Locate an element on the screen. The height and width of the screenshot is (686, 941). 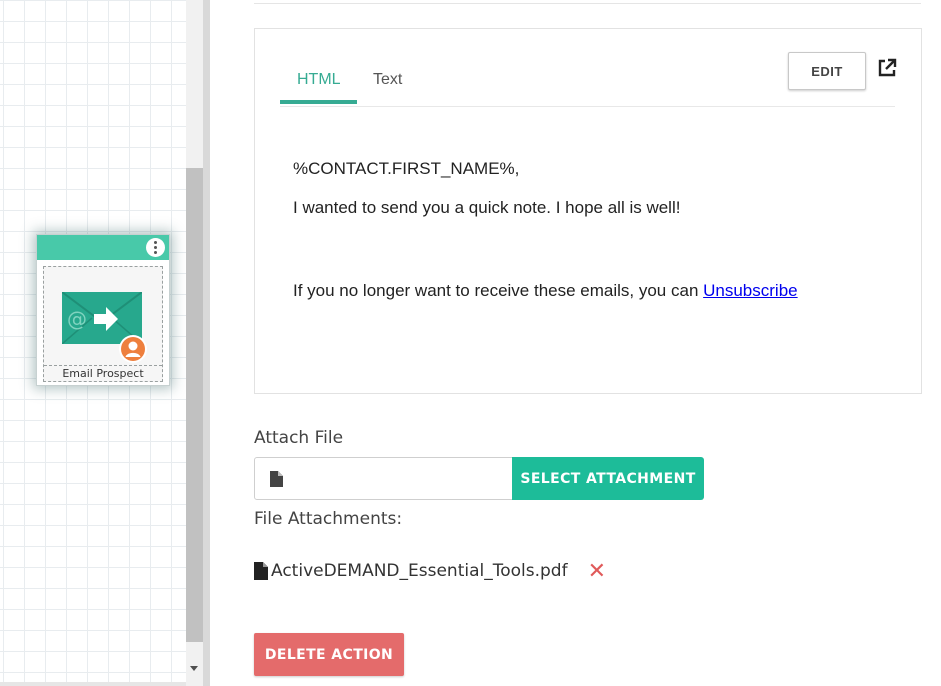
node-menu-icon is located at coordinates (155, 247).